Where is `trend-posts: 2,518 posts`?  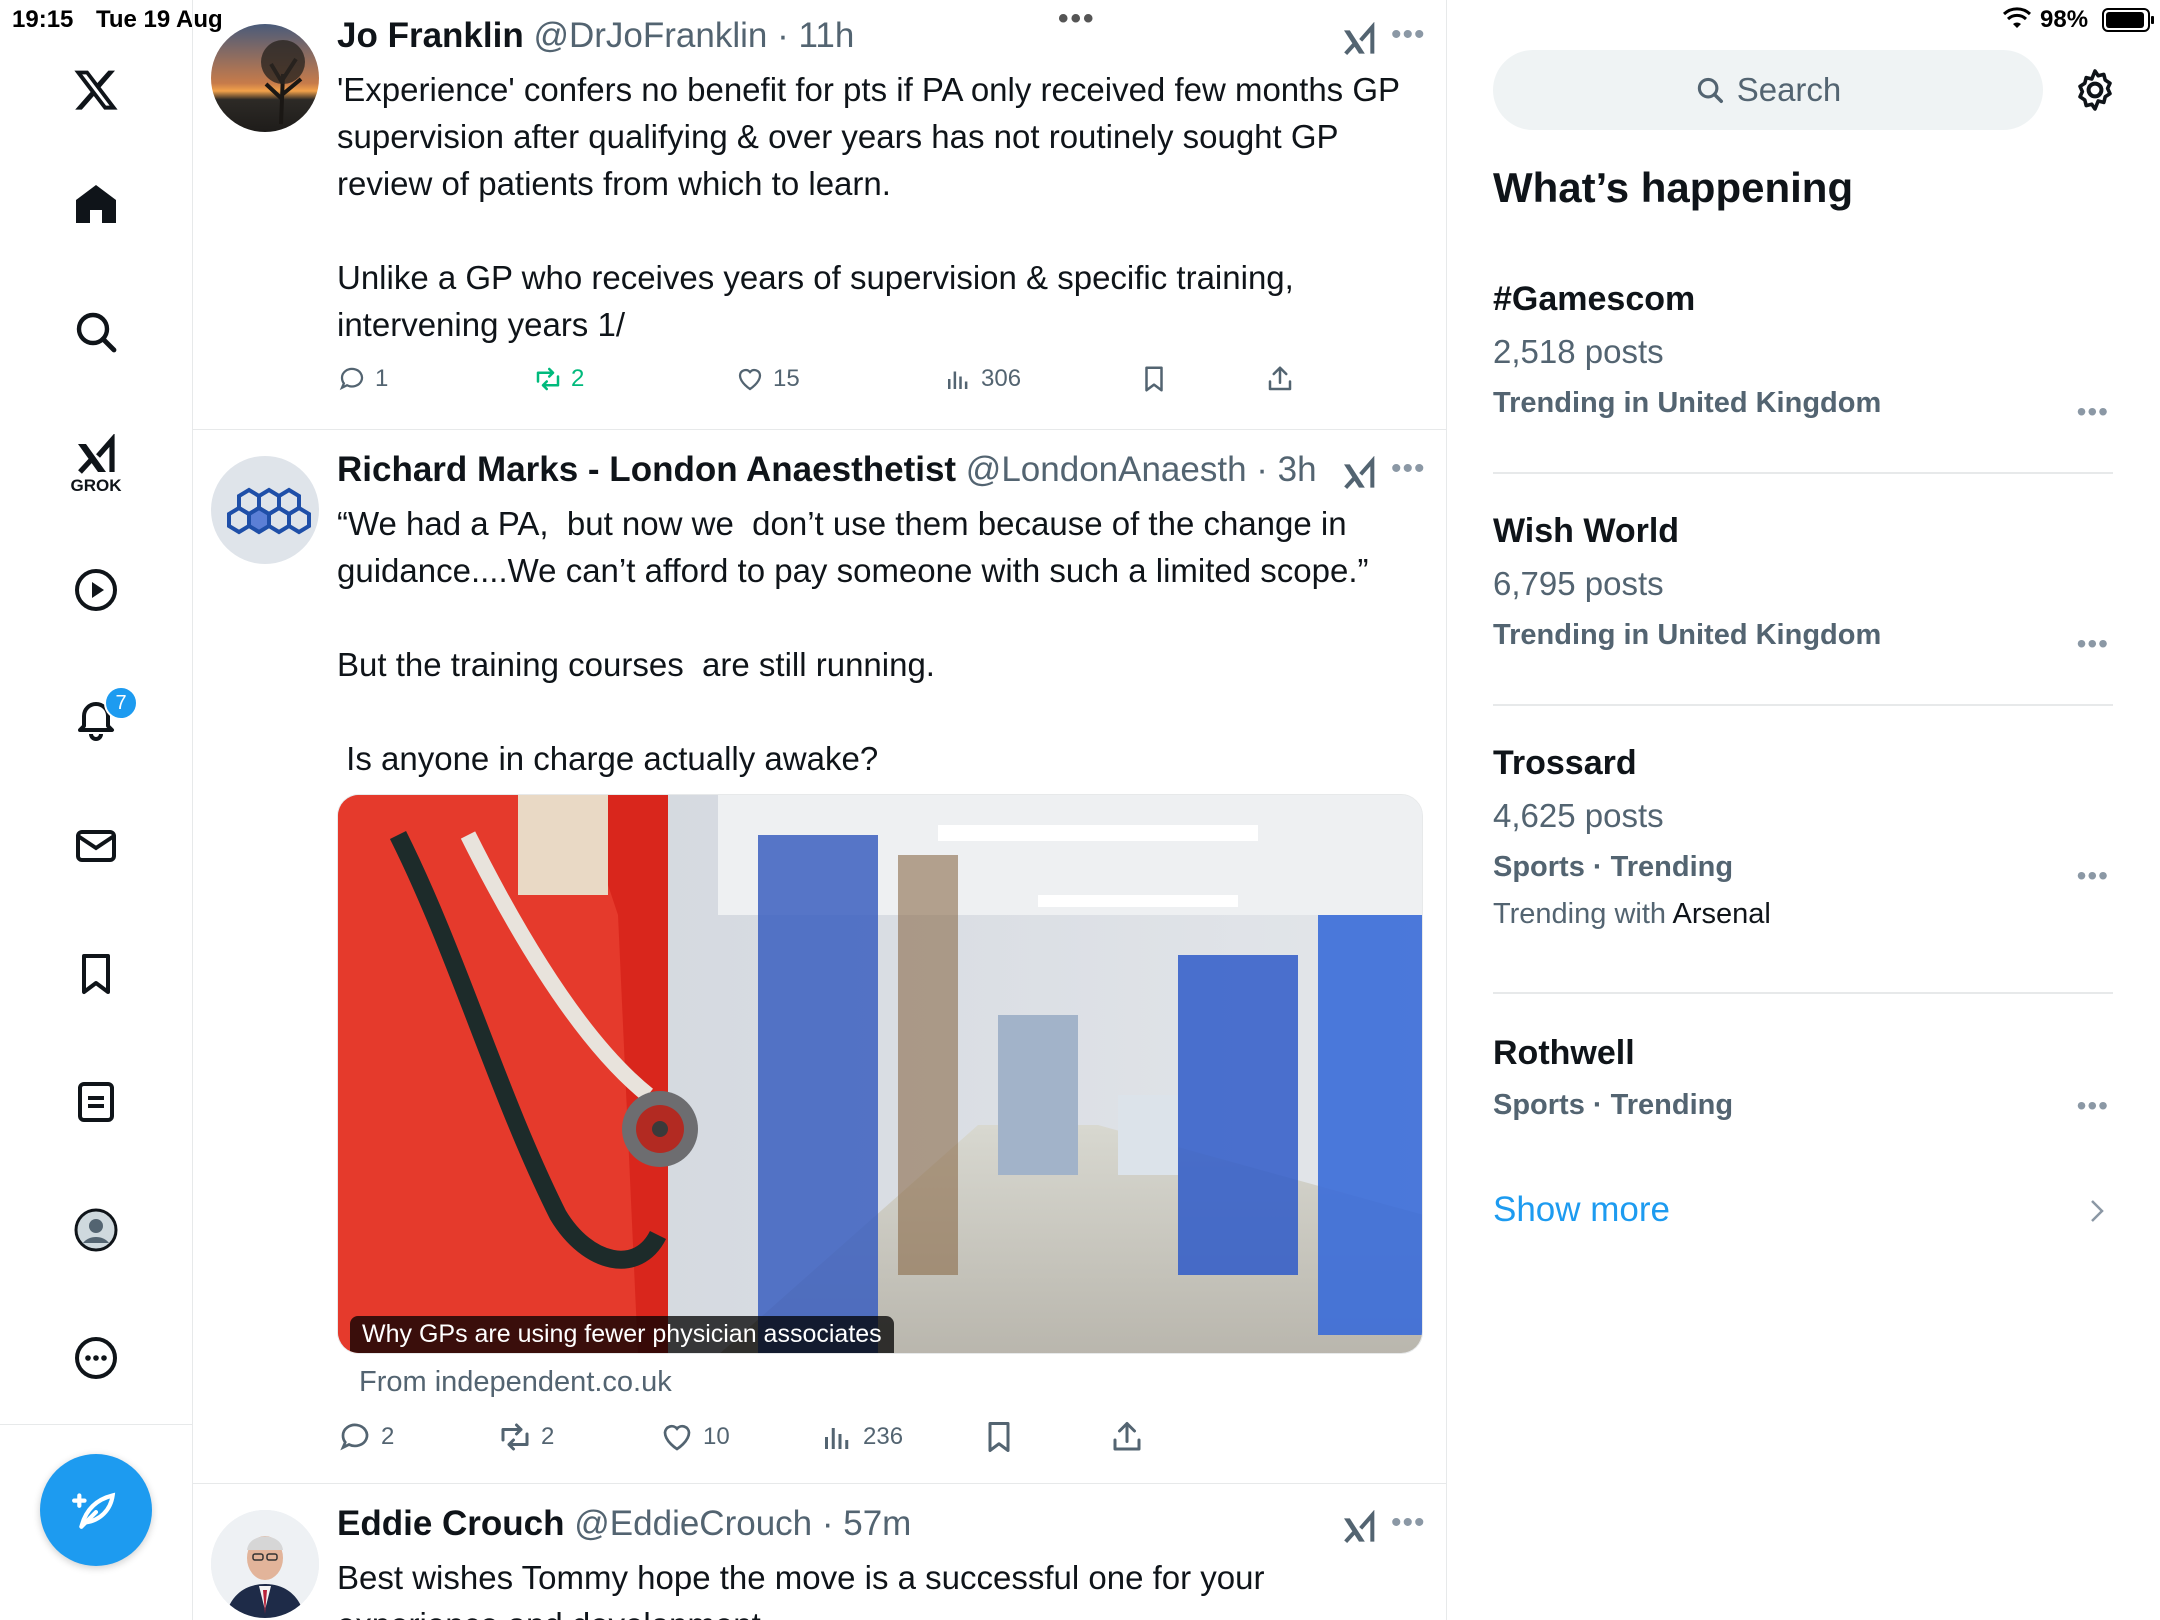
trend-posts: 2,518 posts is located at coordinates (1578, 351).